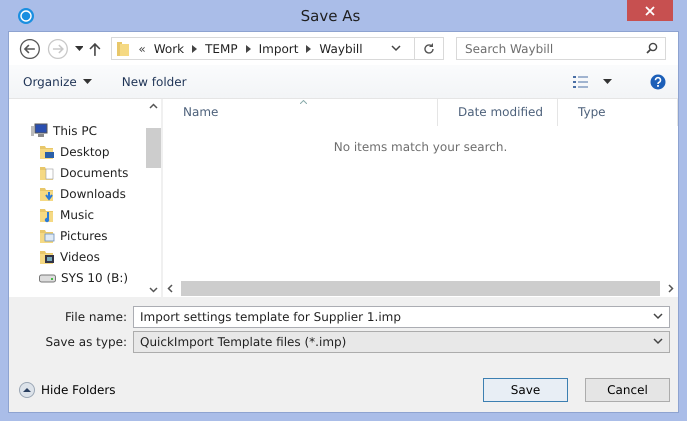 The width and height of the screenshot is (687, 421). I want to click on scroll-left-icon, so click(170, 288).